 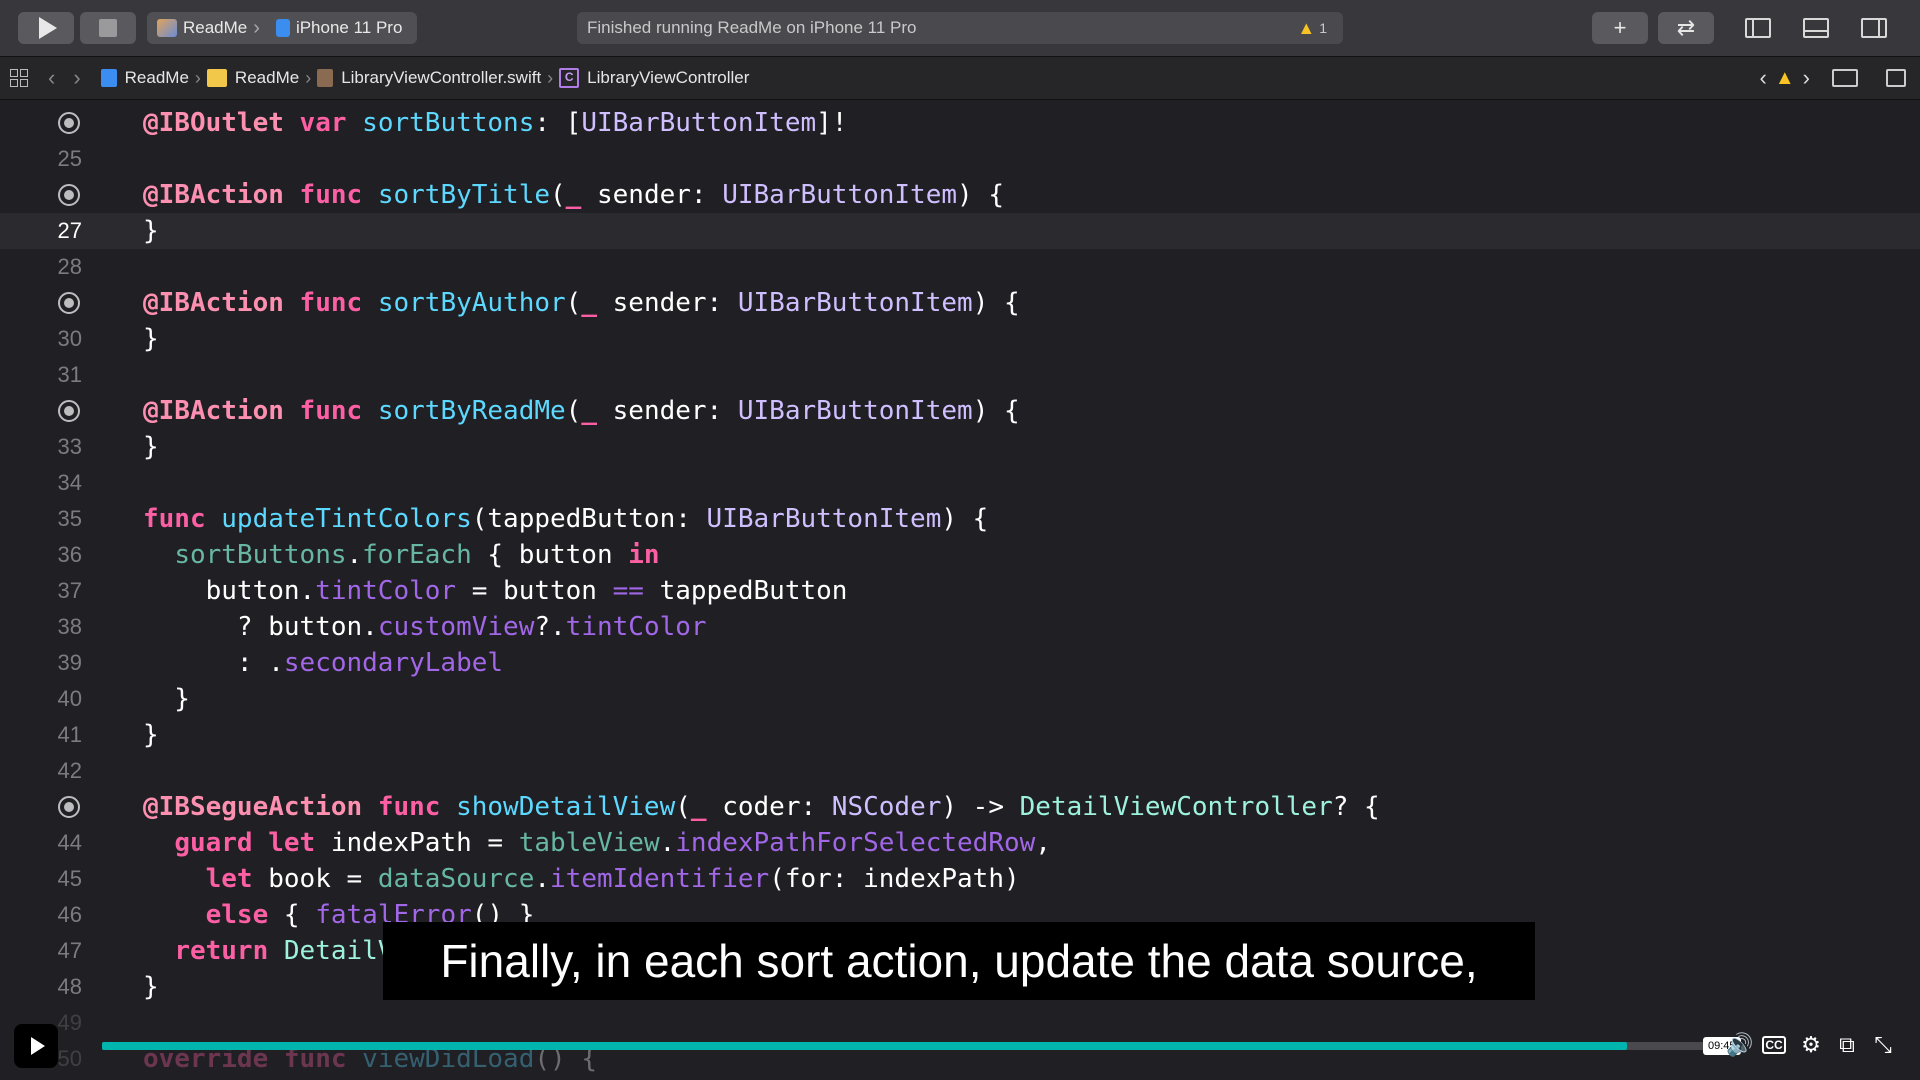 I want to click on plus-icon: +, so click(x=1620, y=27).